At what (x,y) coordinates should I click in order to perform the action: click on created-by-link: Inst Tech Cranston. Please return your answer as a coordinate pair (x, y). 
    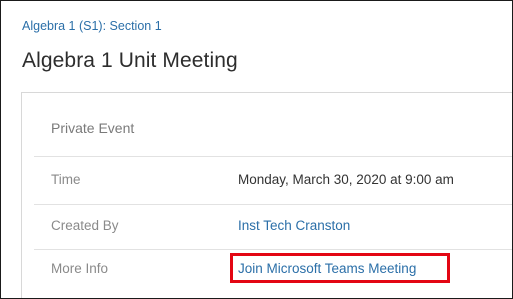
    Looking at the image, I should click on (294, 225).